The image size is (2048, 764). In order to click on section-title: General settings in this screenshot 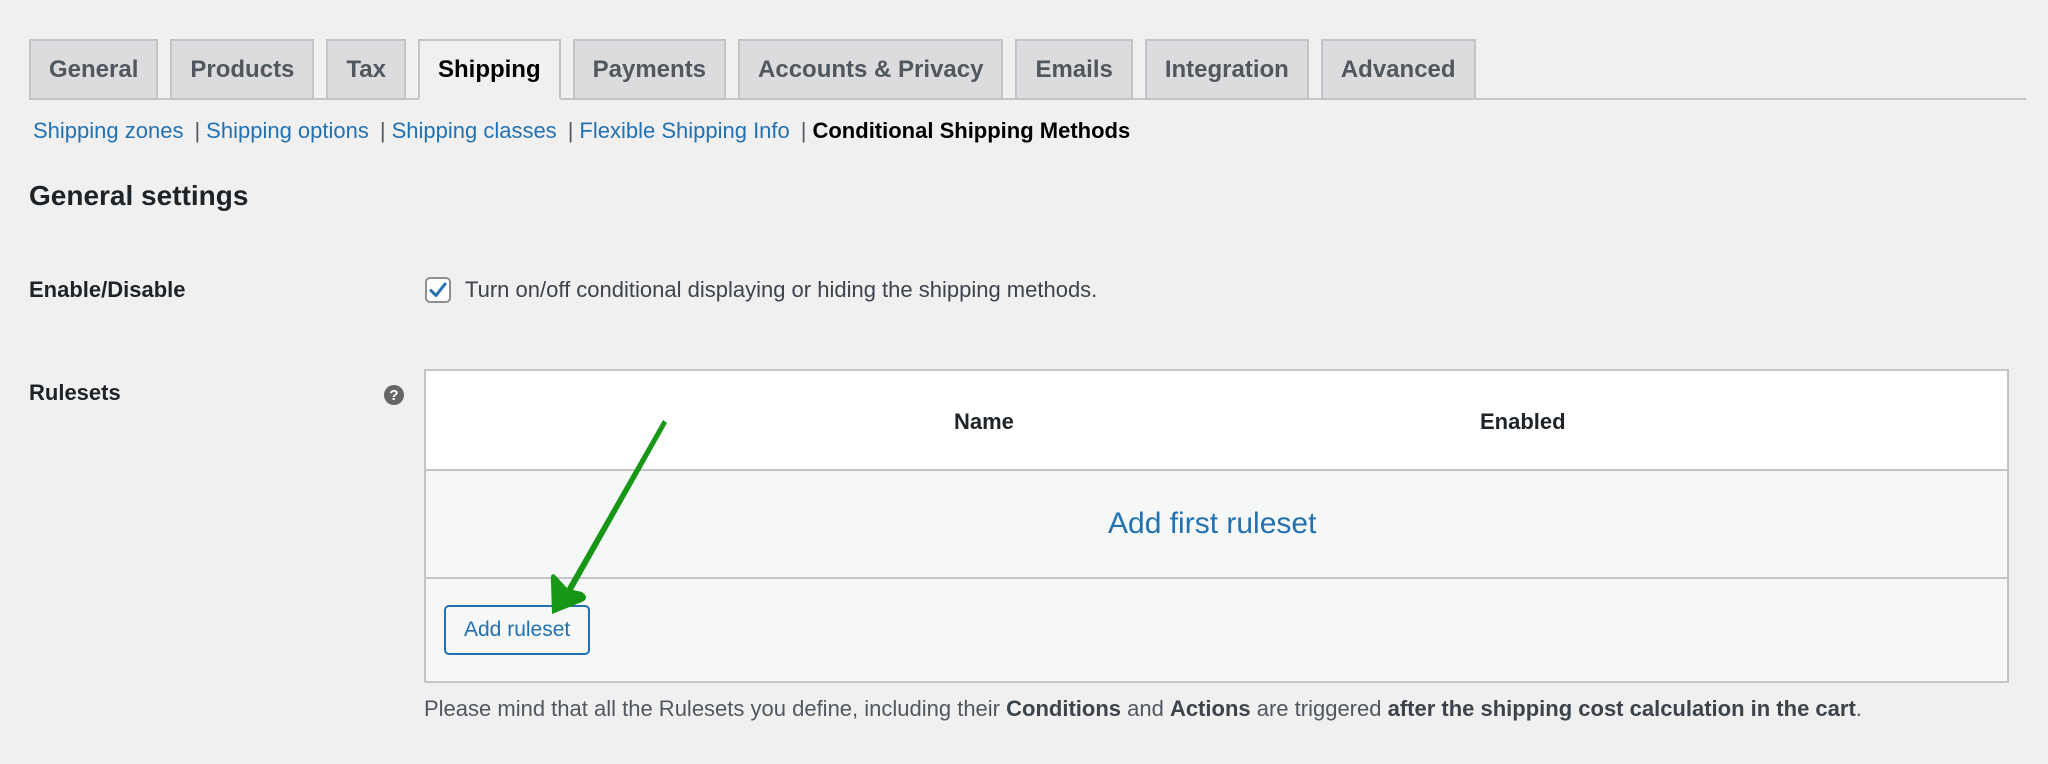, I will do `click(139, 195)`.